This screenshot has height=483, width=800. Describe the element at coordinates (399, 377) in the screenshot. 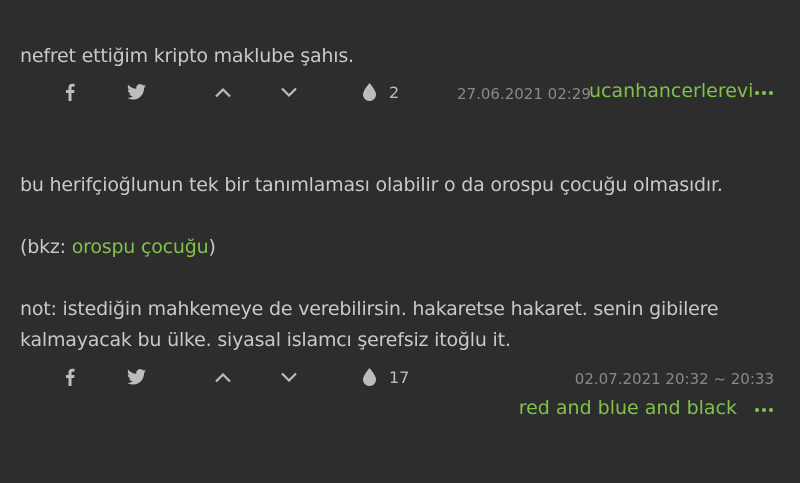

I see `favorite-count: 17` at that location.